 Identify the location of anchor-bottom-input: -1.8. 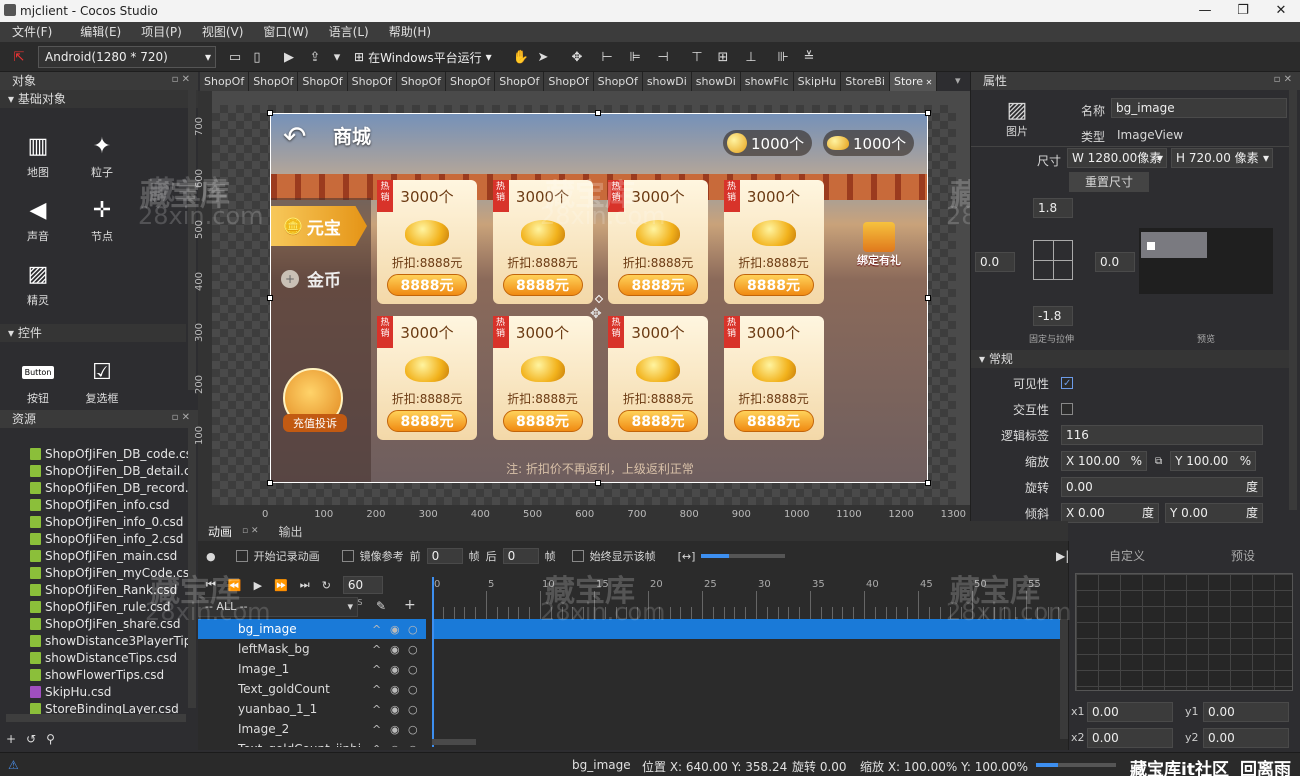
(1053, 316).